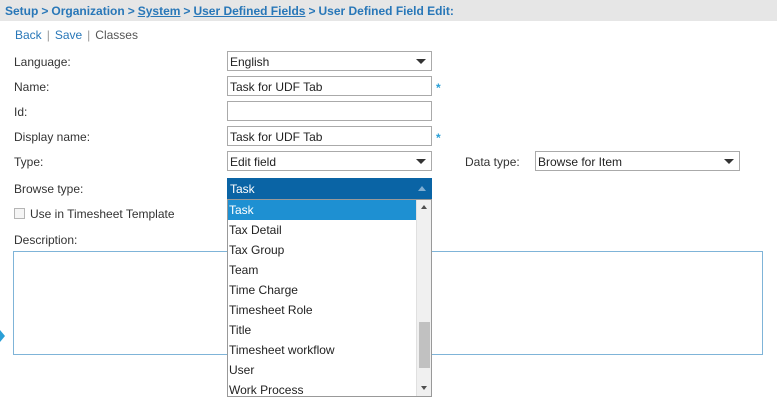 Image resolution: width=777 pixels, height=404 pixels. What do you see at coordinates (322, 388) in the screenshot?
I see `dropdown-option-work-process: Work Process` at bounding box center [322, 388].